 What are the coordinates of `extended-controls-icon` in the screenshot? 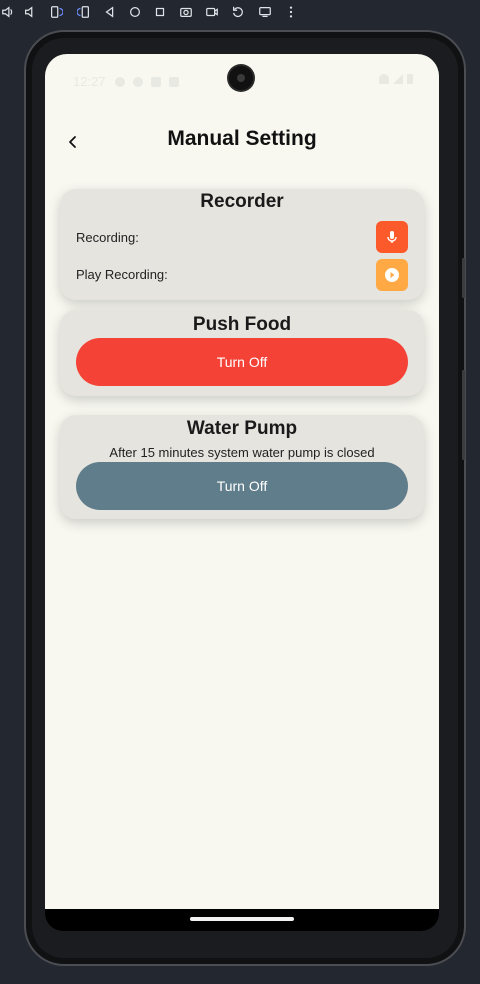 It's located at (265, 12).